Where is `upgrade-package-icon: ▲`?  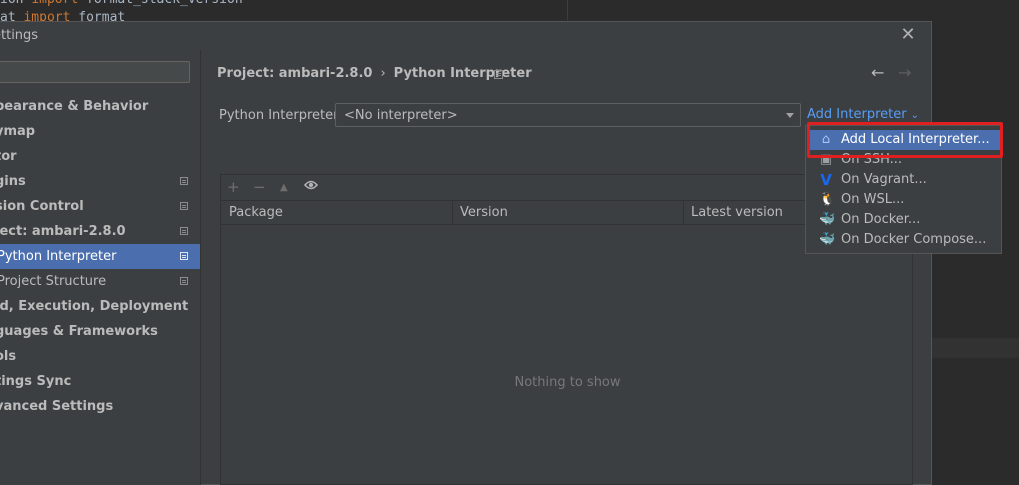 upgrade-package-icon: ▲ is located at coordinates (284, 187).